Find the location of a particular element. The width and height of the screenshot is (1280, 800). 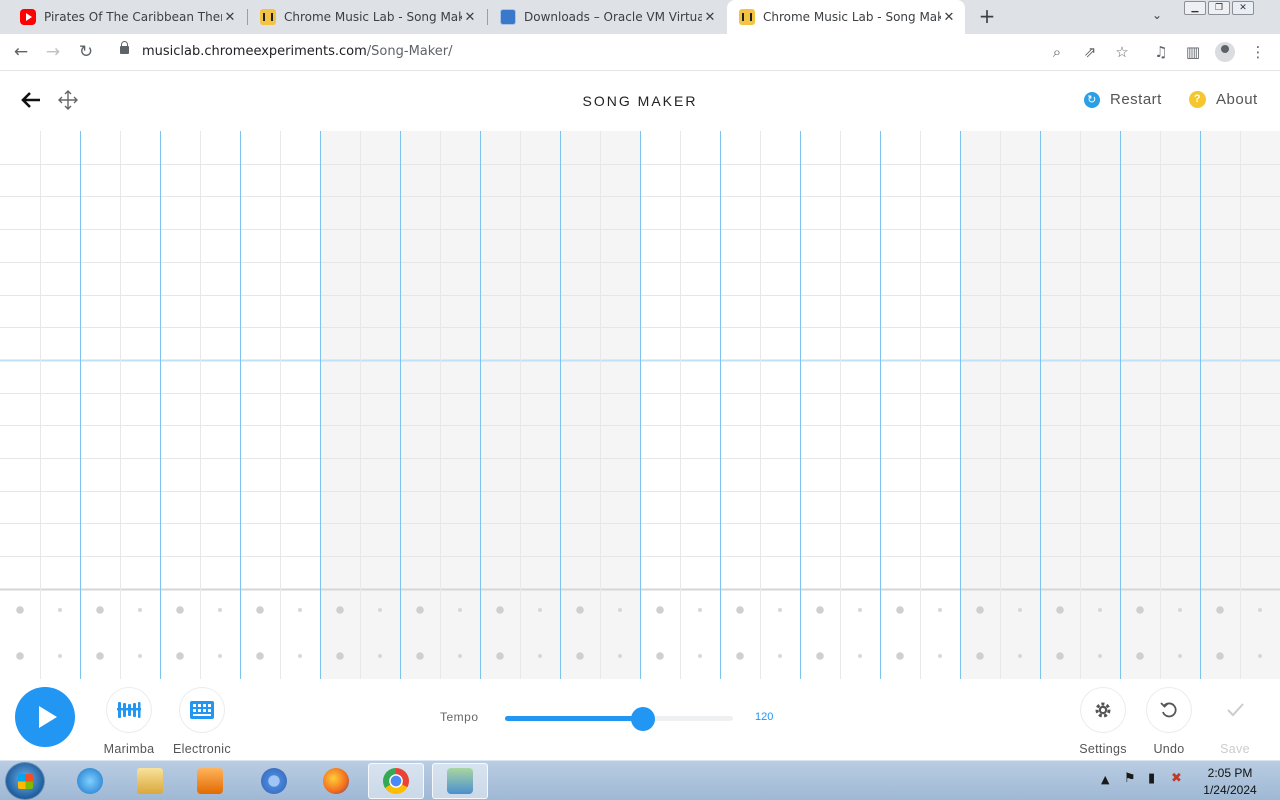

save-label: Save is located at coordinates (1235, 749).